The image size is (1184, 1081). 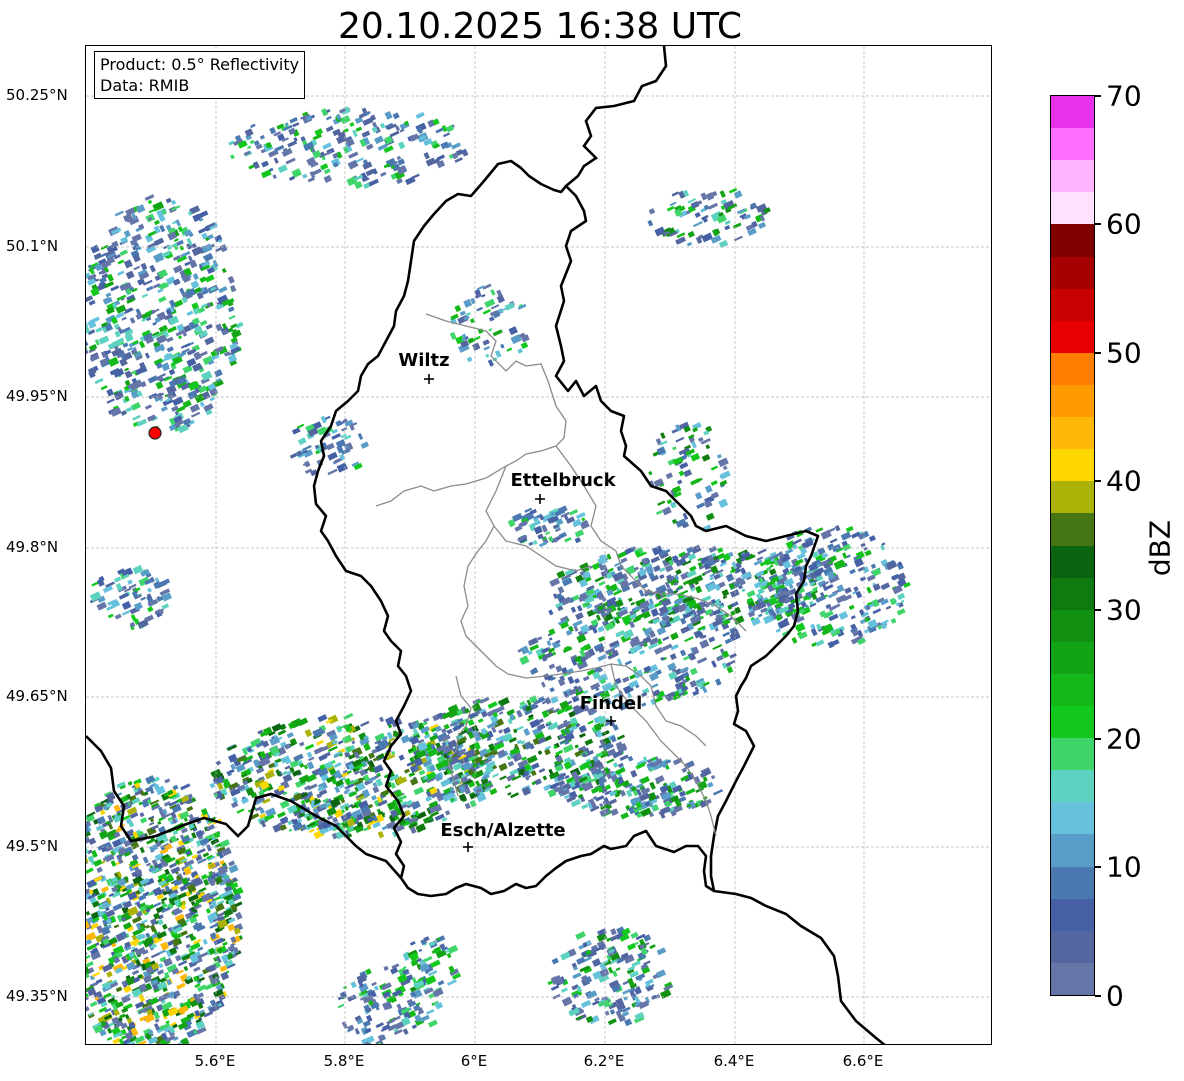 I want to click on colorbar-title: dBZ, so click(x=1160, y=548).